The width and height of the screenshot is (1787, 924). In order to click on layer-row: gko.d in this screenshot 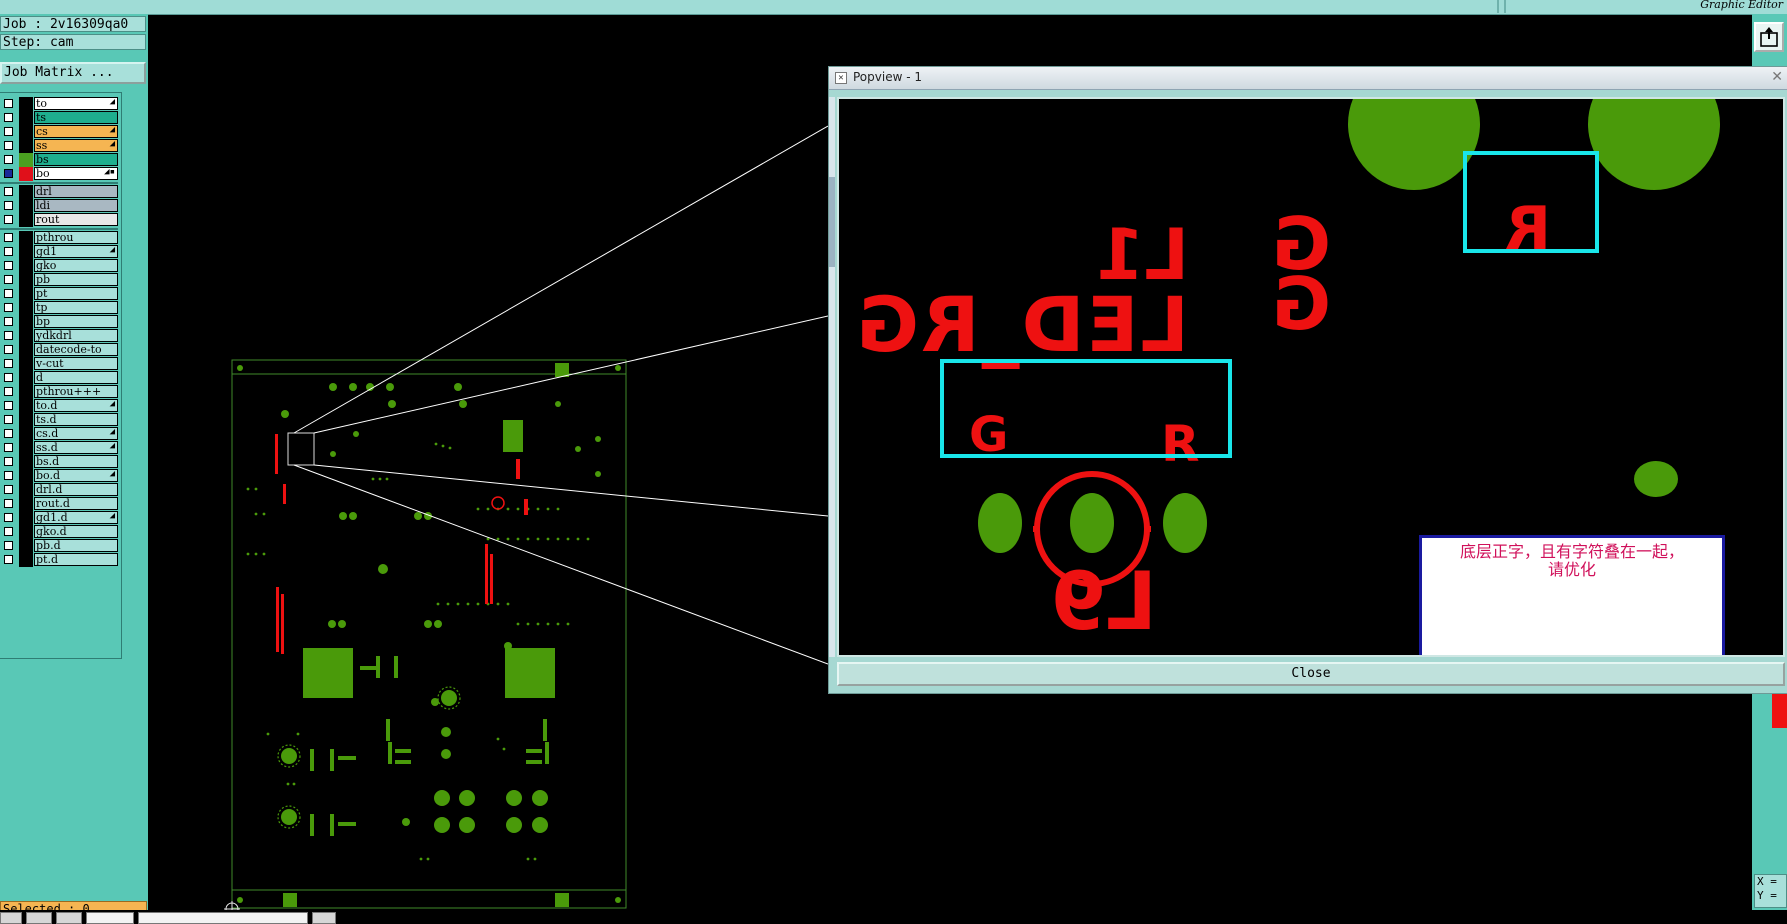, I will do `click(59, 532)`.